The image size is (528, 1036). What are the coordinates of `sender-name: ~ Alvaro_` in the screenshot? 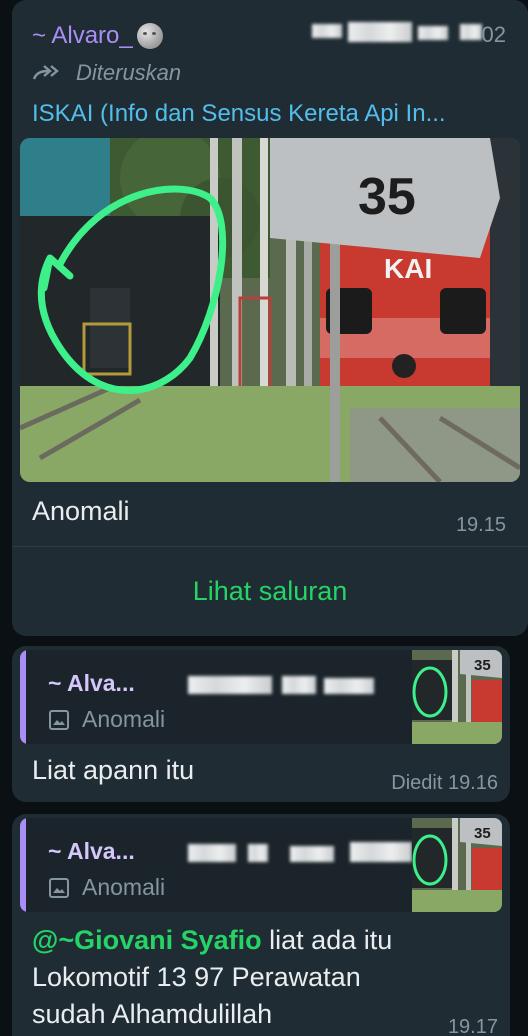 It's located at (97, 36).